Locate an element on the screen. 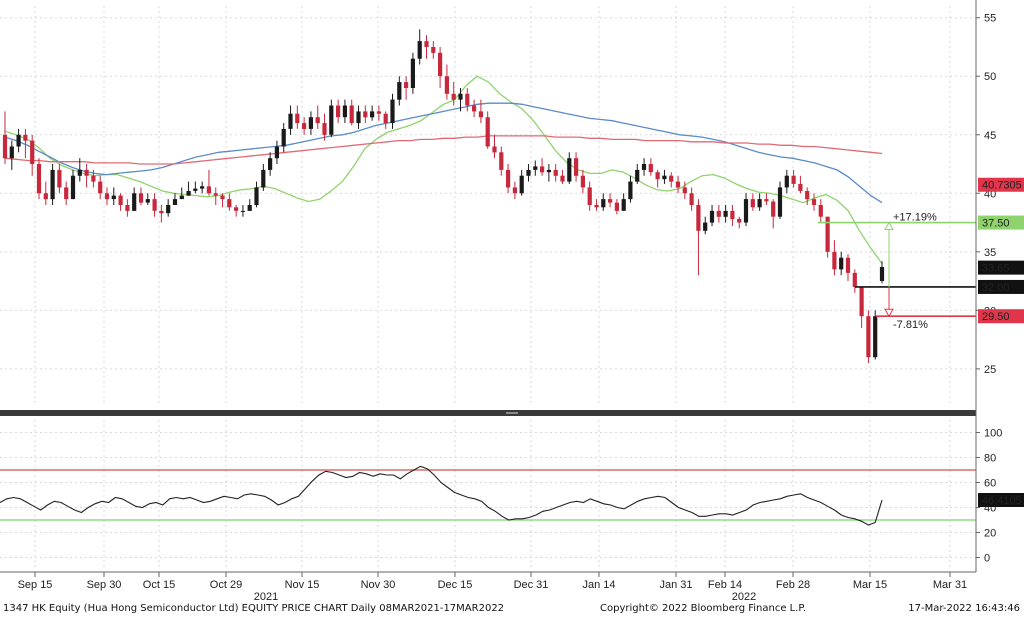 This screenshot has width=1024, height=619. rsi-value-tag: 46.4105 is located at coordinates (1001, 500).